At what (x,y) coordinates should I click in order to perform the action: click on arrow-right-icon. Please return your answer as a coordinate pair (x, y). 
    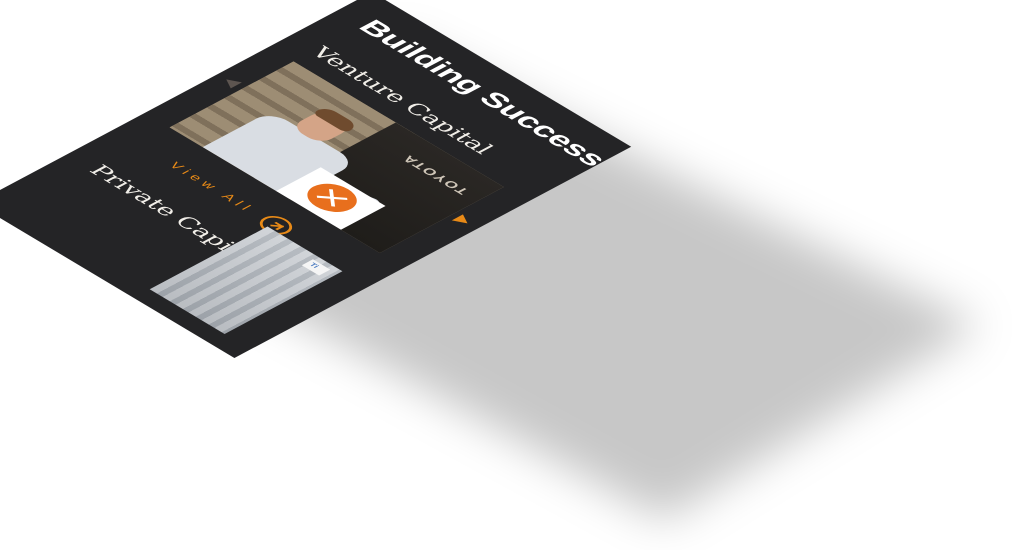
    Looking at the image, I should click on (462, 220).